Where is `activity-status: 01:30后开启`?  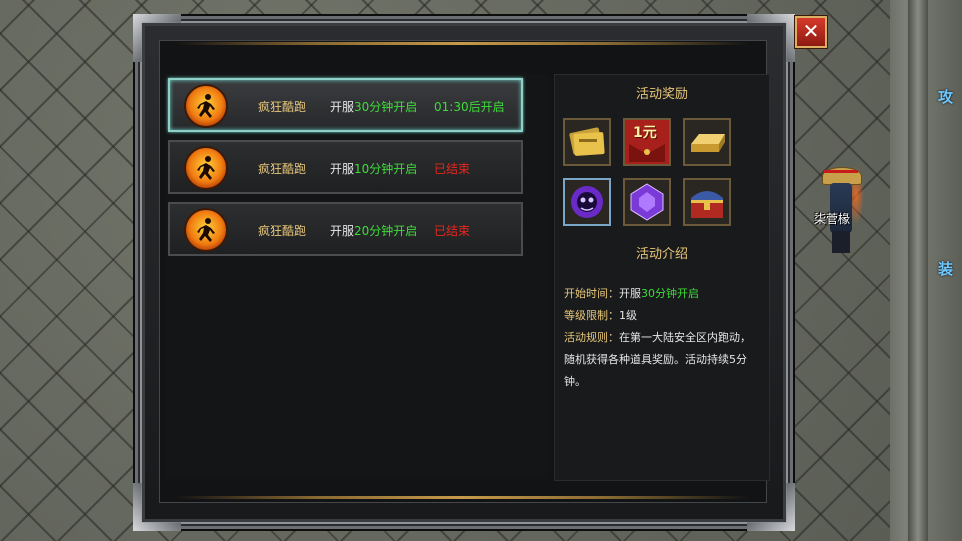
activity-status: 01:30后开启 is located at coordinates (469, 107).